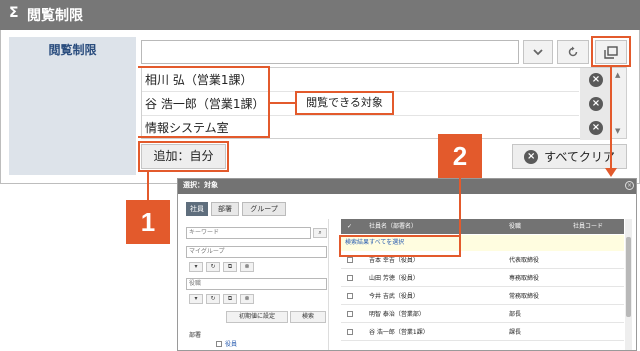  Describe the element at coordinates (225, 209) in the screenshot. I see `tab-department: 部署` at that location.